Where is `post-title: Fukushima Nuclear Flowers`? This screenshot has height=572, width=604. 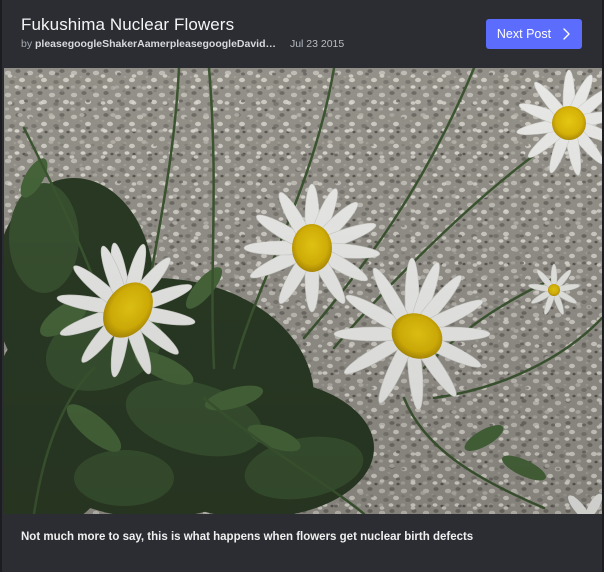 post-title: Fukushima Nuclear Flowers is located at coordinates (128, 24).